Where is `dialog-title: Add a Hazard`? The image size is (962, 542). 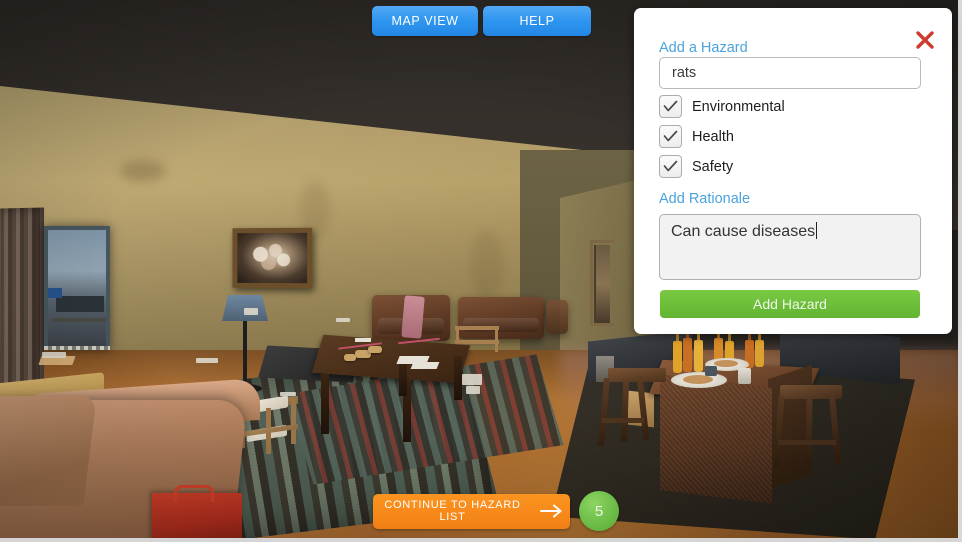
dialog-title: Add a Hazard is located at coordinates (703, 48).